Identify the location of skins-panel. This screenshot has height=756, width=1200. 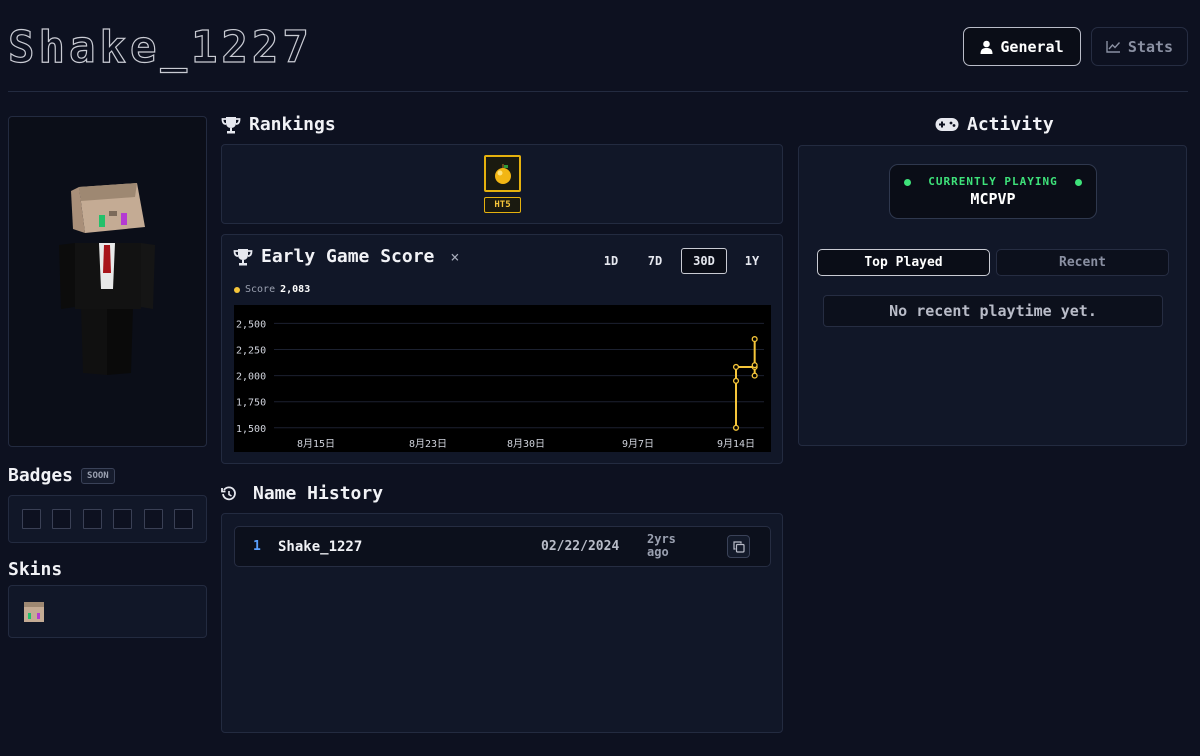
(107, 611).